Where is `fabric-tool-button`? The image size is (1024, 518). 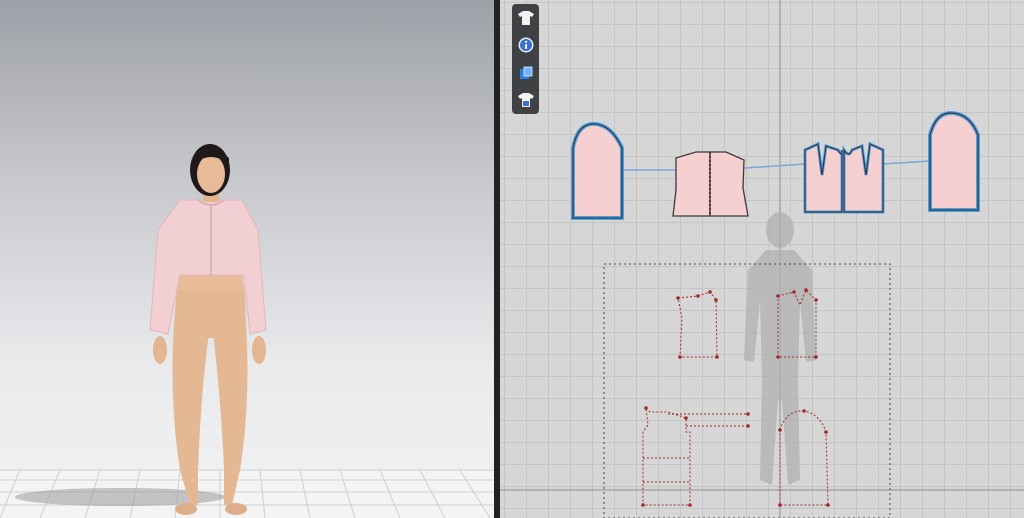 fabric-tool-button is located at coordinates (526, 73).